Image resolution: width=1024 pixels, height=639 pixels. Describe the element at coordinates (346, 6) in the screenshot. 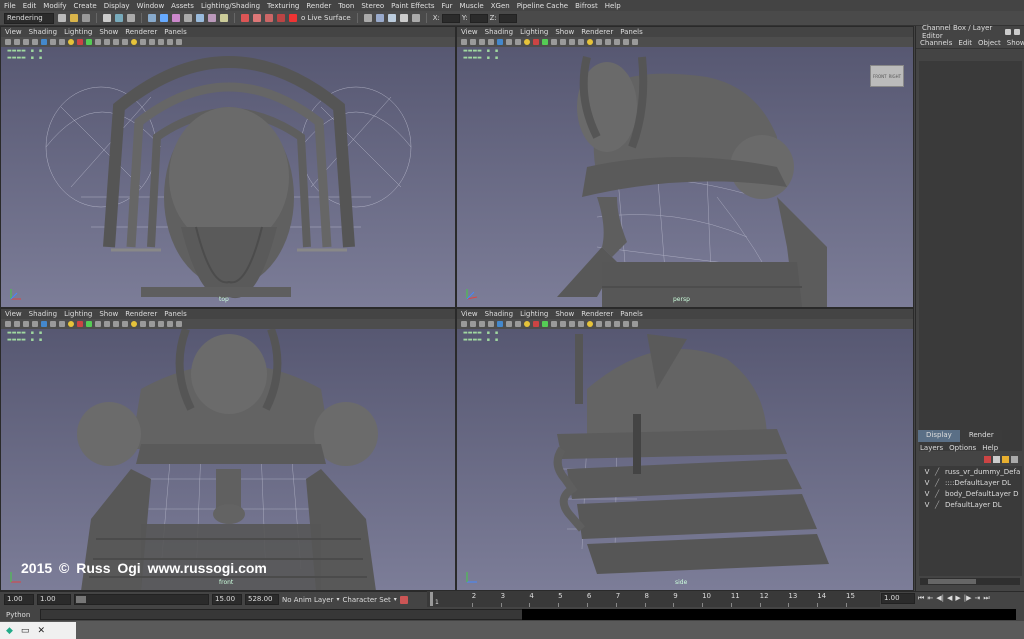

I see `menu-toon: Toon` at that location.